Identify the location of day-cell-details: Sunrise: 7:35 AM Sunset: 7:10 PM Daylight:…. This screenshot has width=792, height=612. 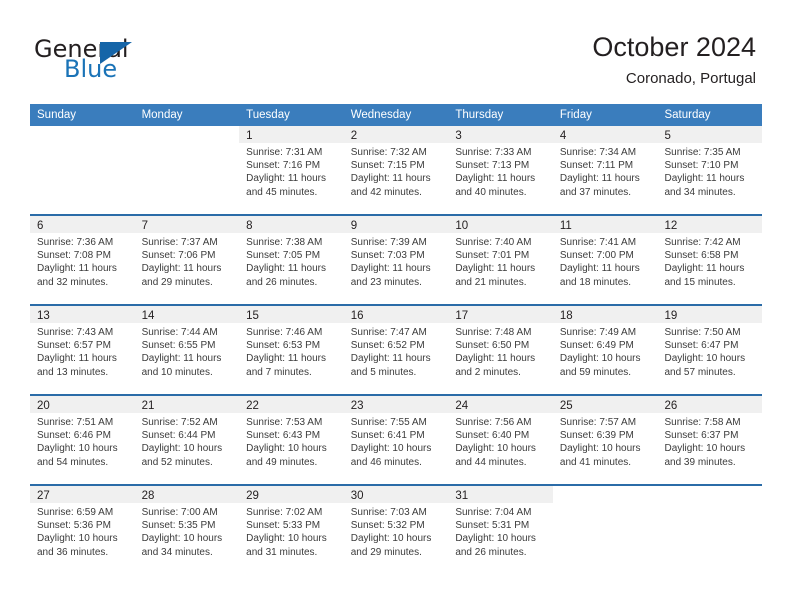
(709, 171).